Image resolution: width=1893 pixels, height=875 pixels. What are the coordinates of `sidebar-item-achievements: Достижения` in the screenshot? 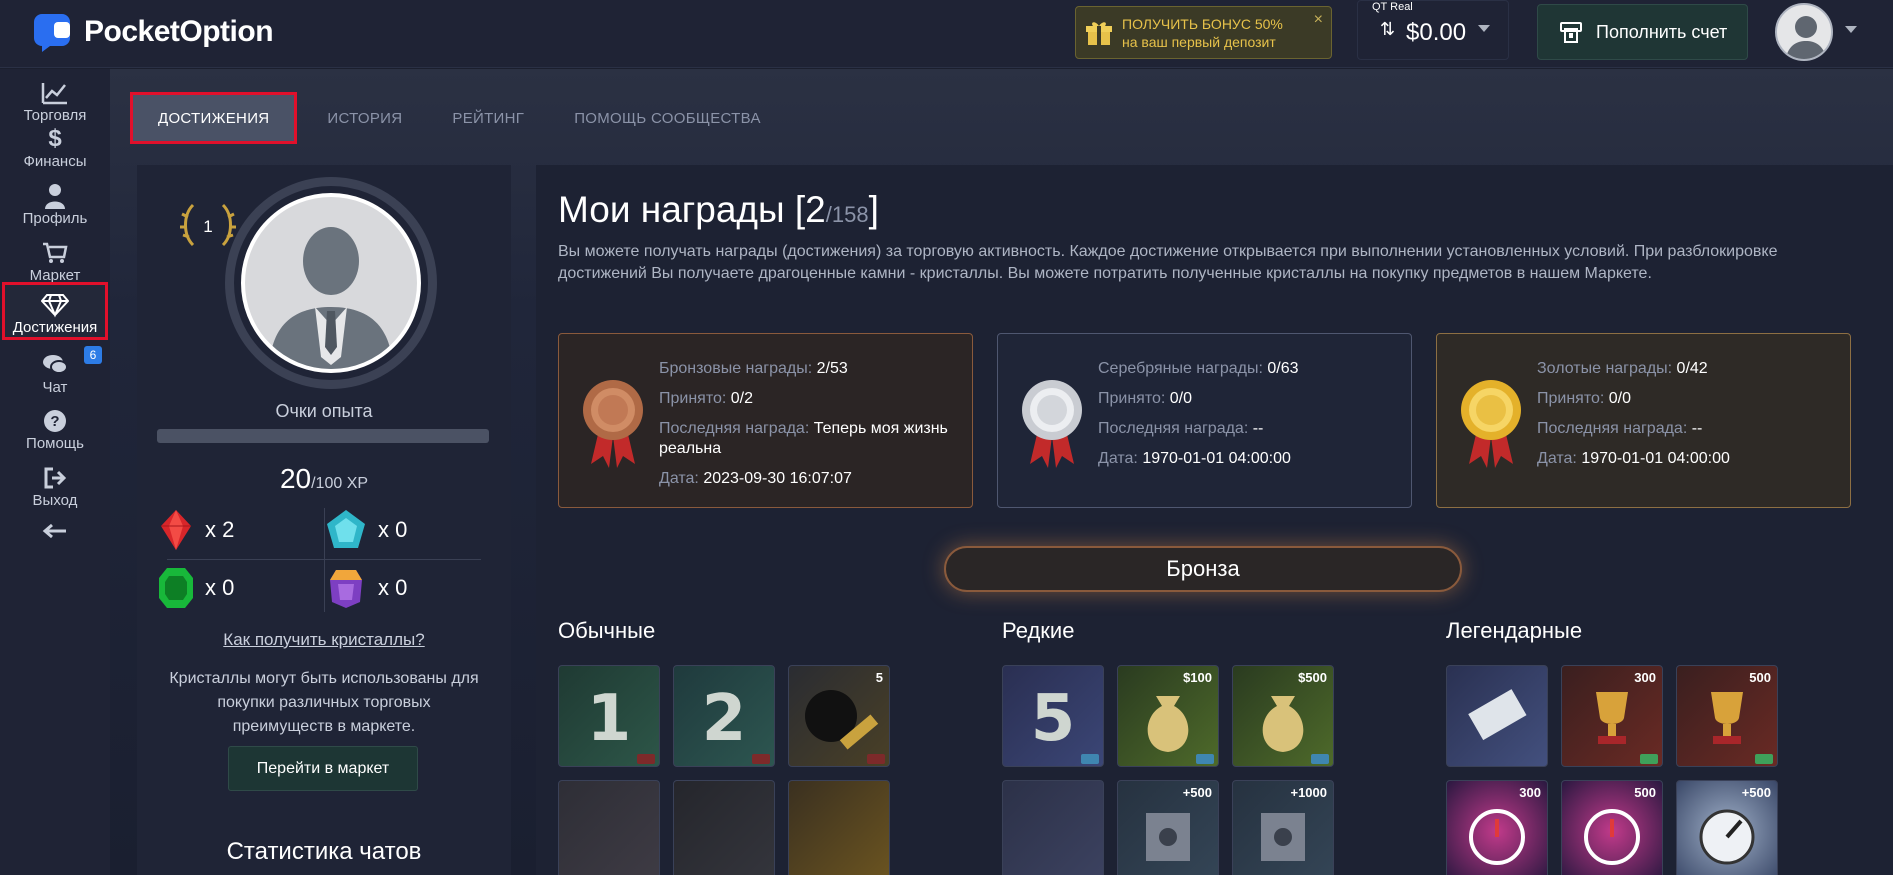 It's located at (55, 311).